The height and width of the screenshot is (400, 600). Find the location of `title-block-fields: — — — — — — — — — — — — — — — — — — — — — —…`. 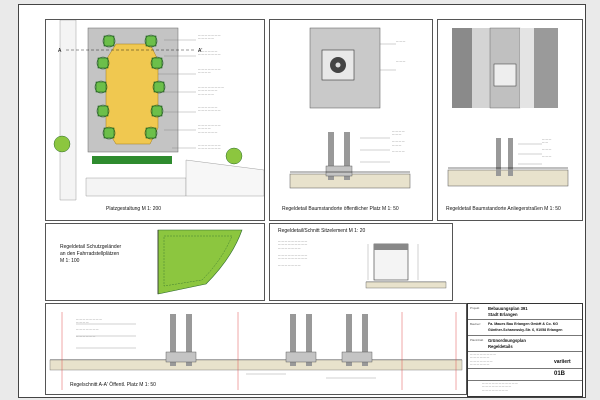

title-block-fields: — — — — — — — — — — — — — — — — — — — — — —… is located at coordinates (483, 360).